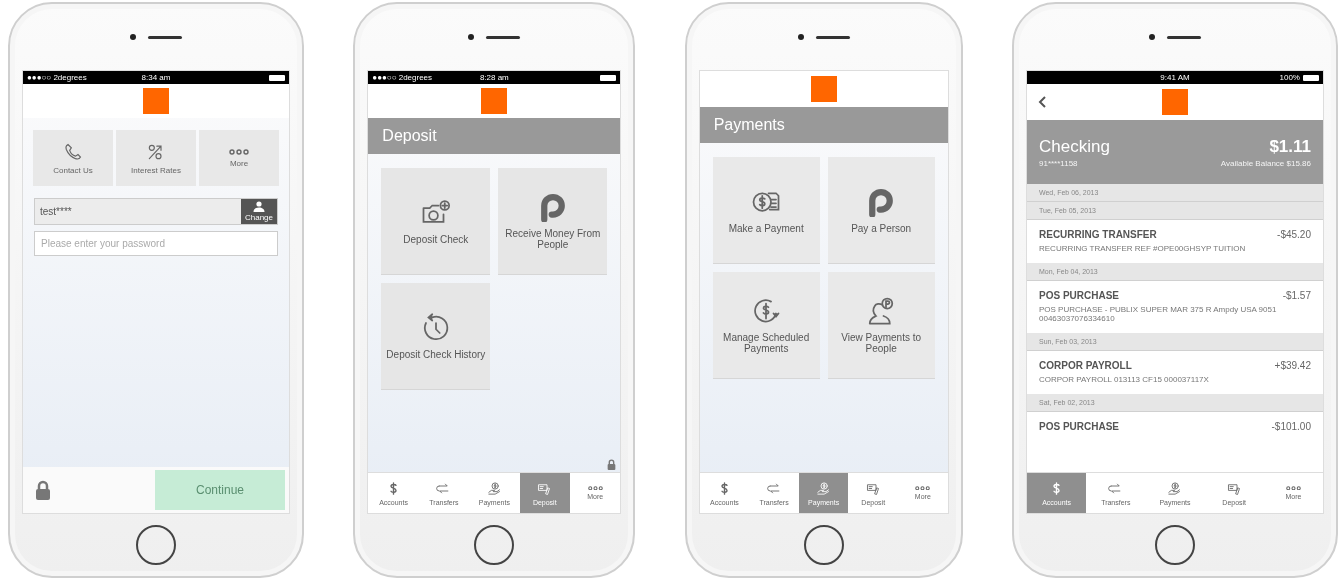 This screenshot has width=1344, height=582. Describe the element at coordinates (1175, 372) in the screenshot. I see `transaction-row: CORPOR PAYROLL +$39.42 CORPOR PAYROLL 013113 CF15 000037117X` at that location.